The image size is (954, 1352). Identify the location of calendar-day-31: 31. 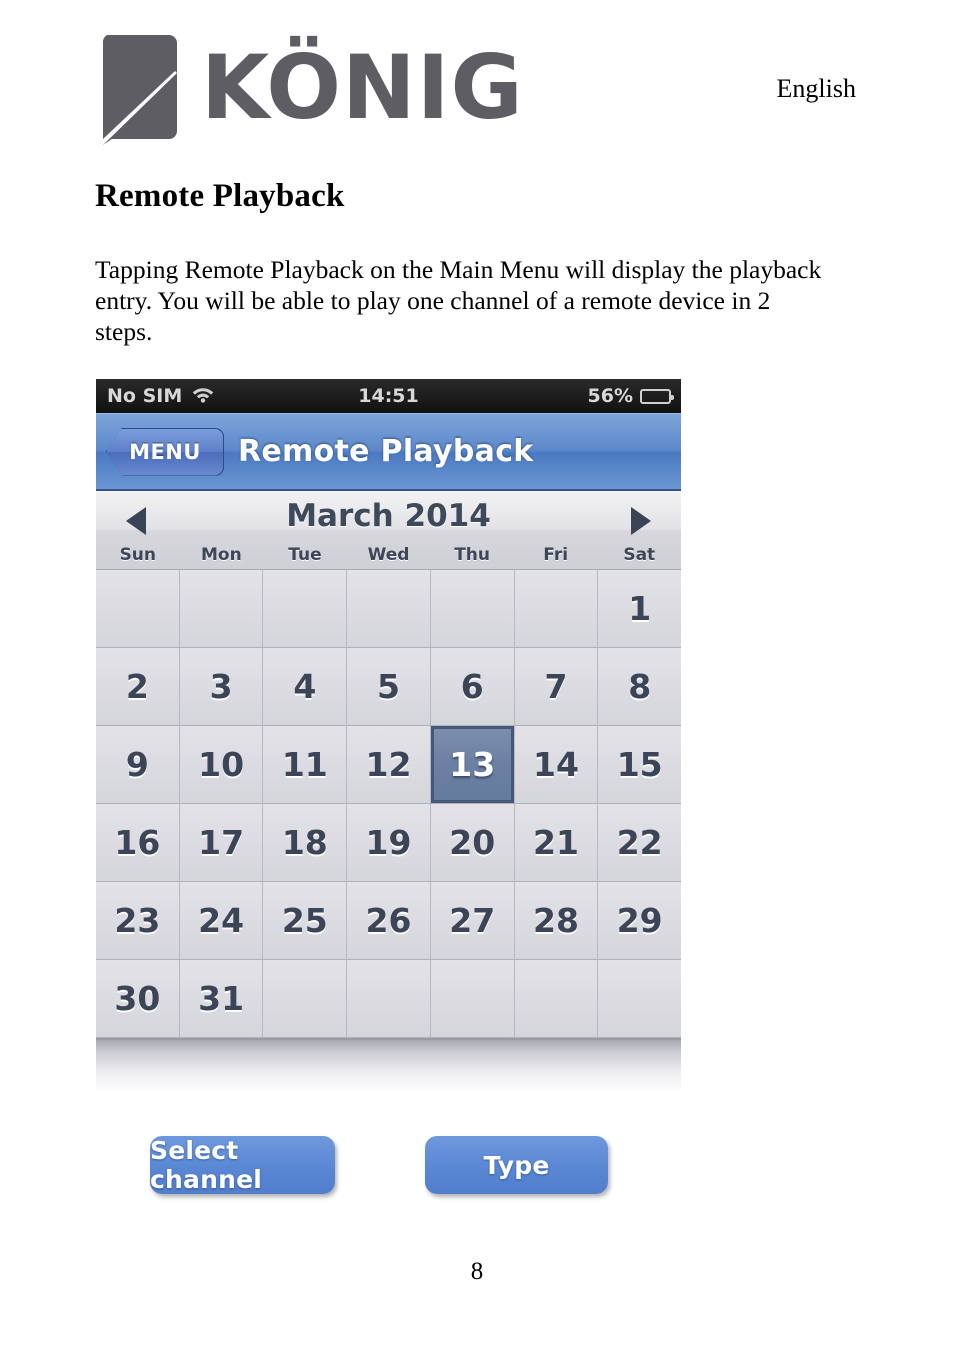
(221, 999).